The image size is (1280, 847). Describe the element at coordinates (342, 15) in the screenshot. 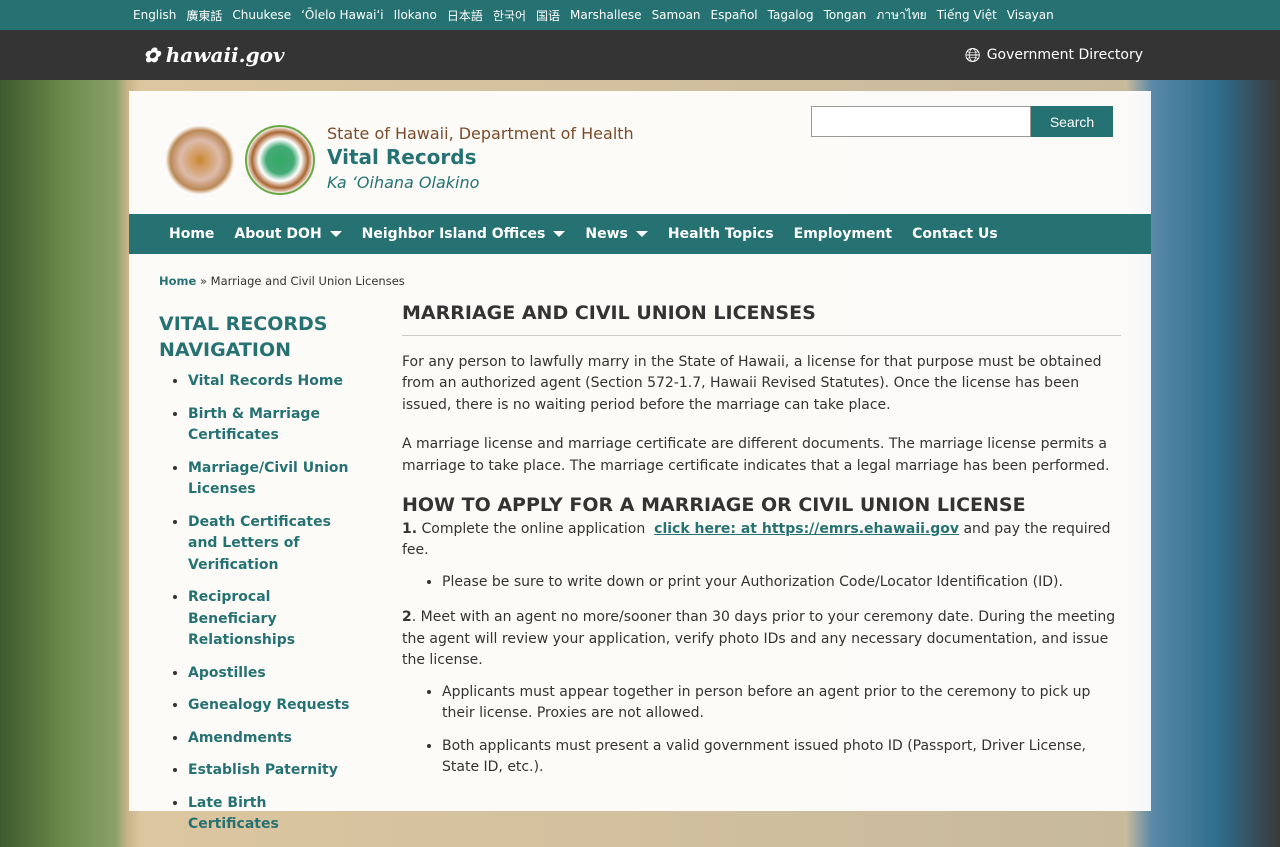

I see `language-link: ʻŌlelo Hawaiʻi` at that location.